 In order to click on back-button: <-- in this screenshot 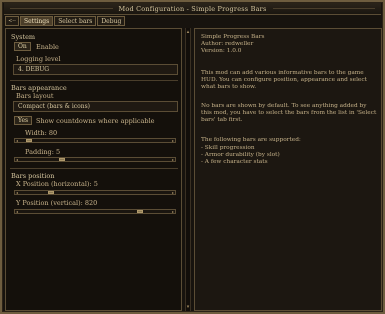, I will do `click(12, 21)`.